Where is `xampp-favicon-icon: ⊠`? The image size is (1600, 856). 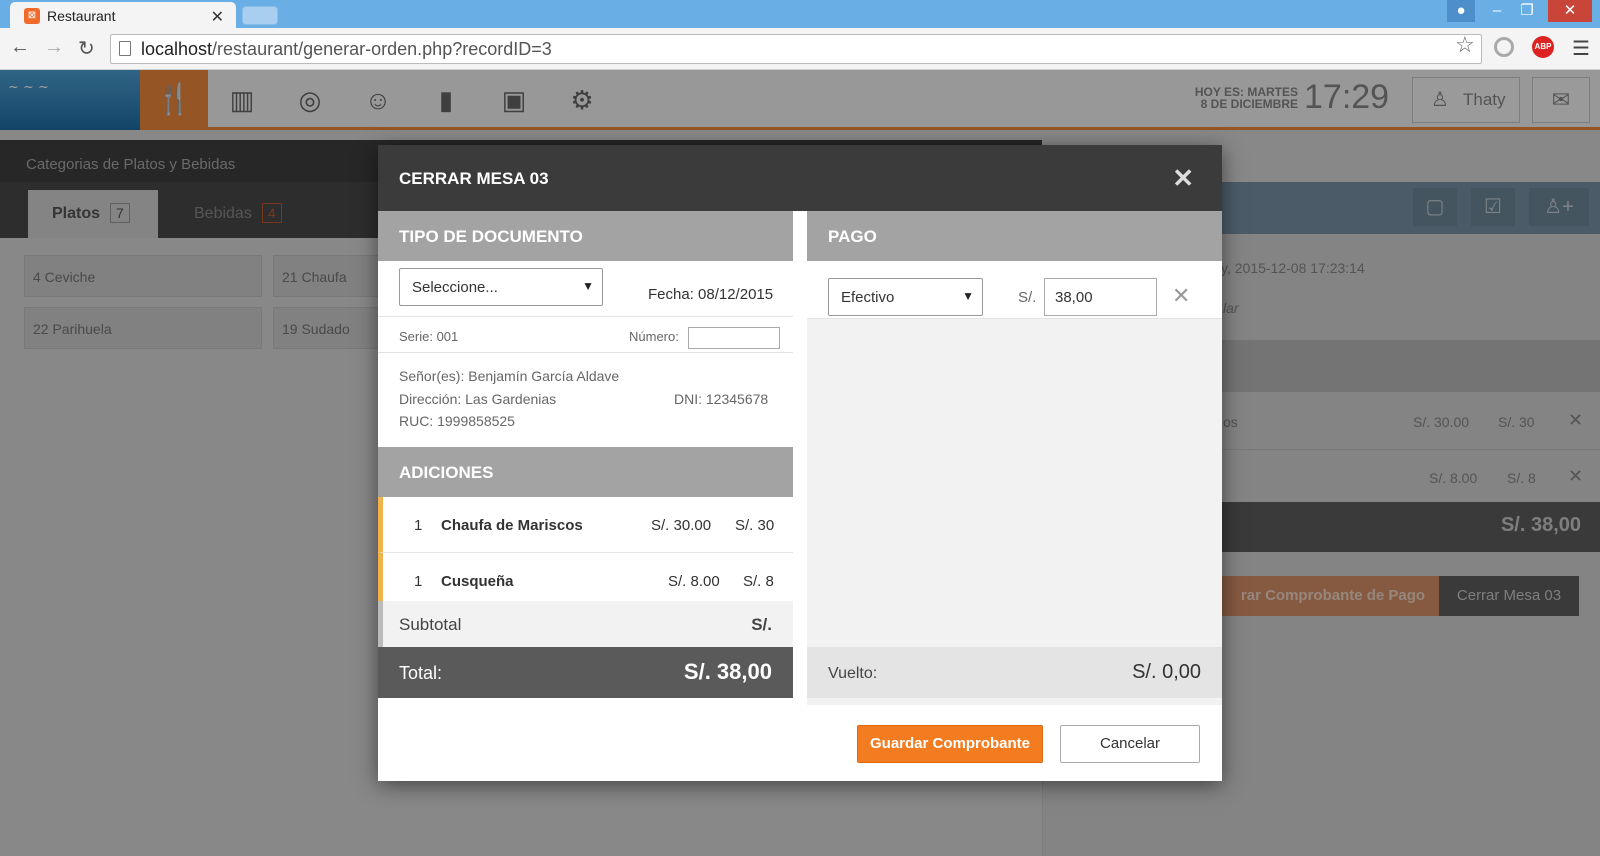
xampp-favicon-icon: ⊠ is located at coordinates (32, 15).